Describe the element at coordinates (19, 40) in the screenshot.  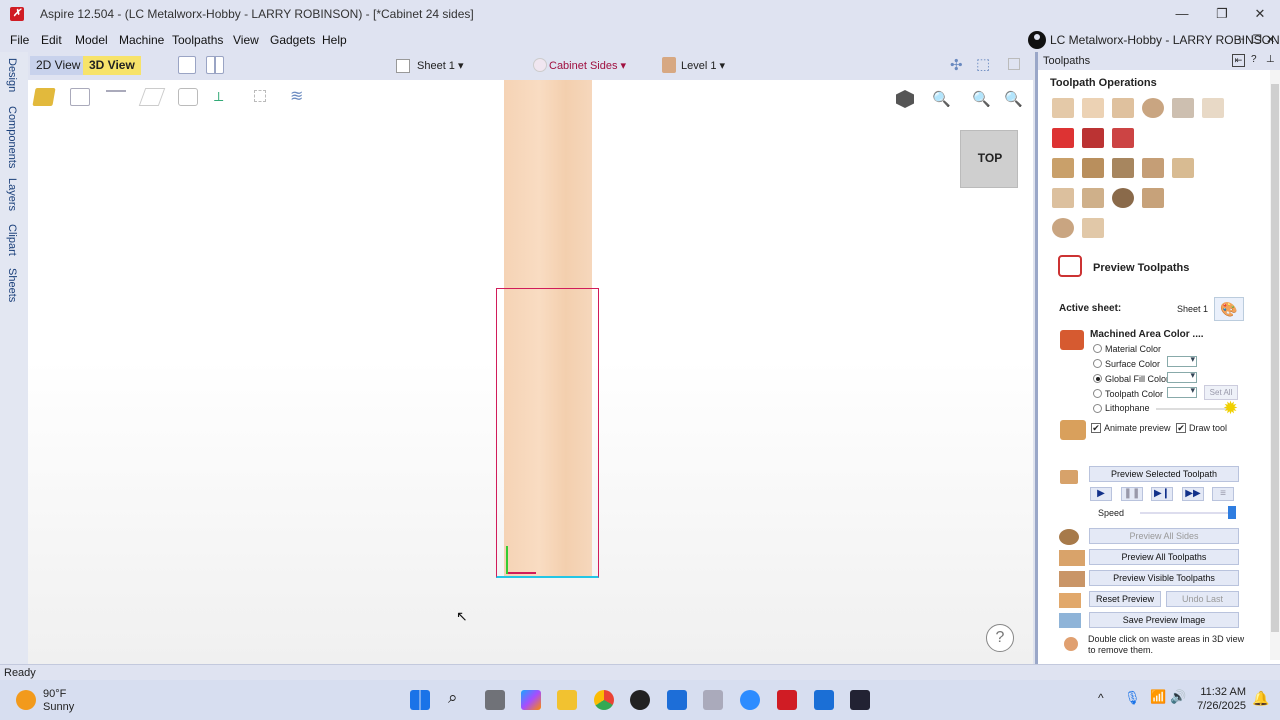
I see `menu-file: File` at that location.